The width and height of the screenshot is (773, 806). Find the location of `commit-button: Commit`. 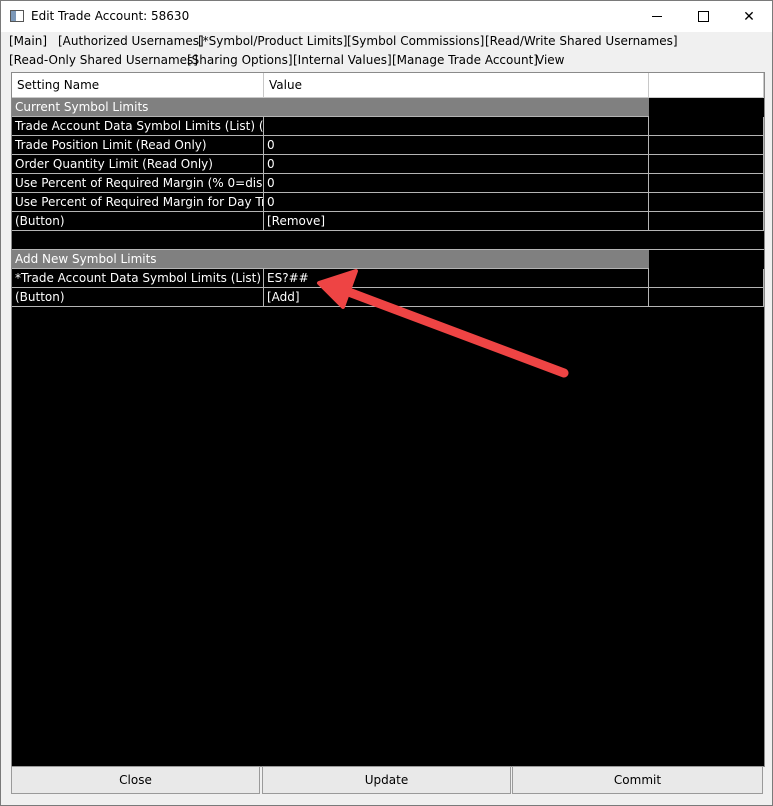

commit-button: Commit is located at coordinates (637, 780).